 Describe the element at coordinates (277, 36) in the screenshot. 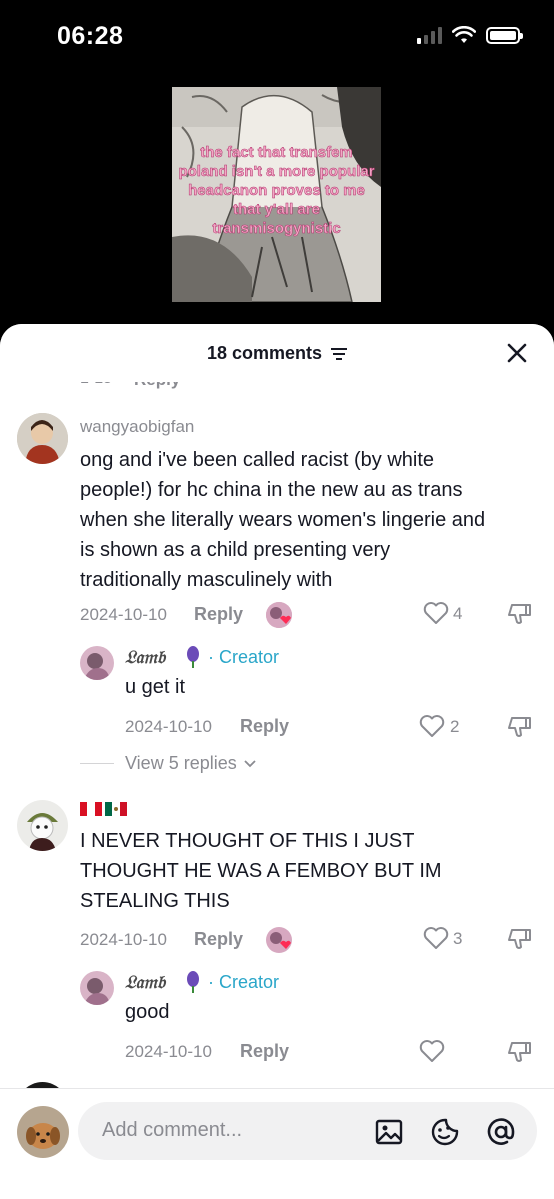

I see `status-bar: 06:28` at that location.